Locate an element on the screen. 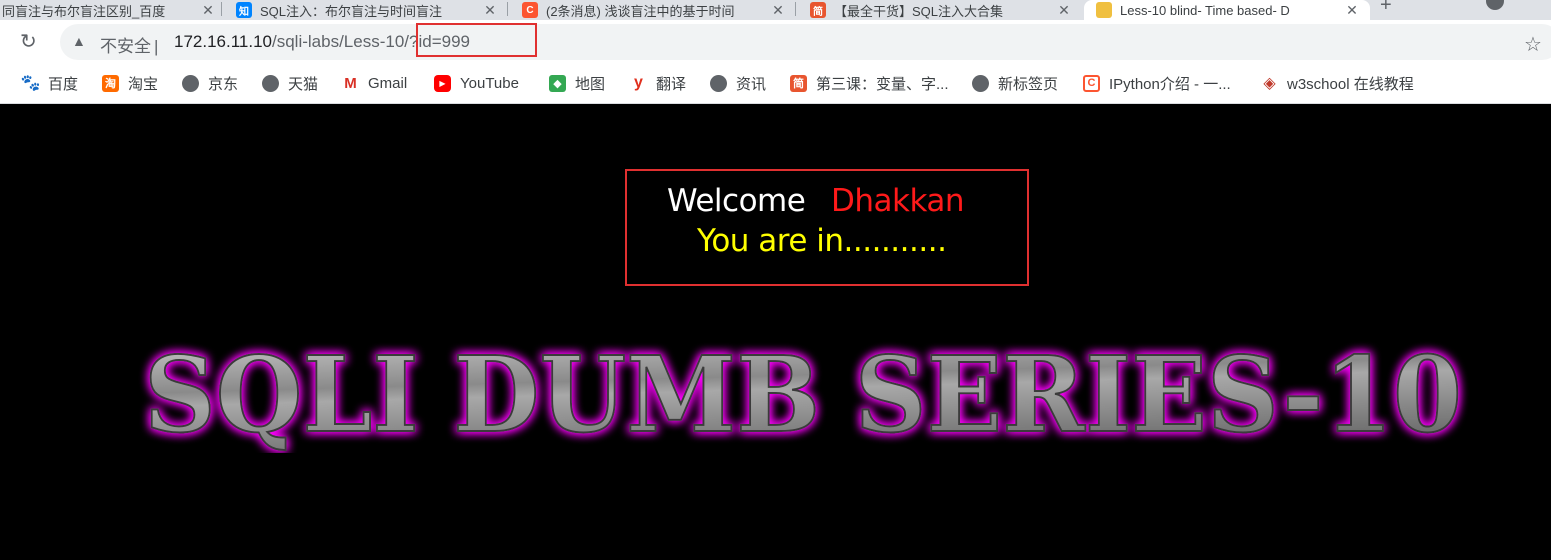 This screenshot has height=560, width=1551. bookmark-label: 天猫 is located at coordinates (303, 84).